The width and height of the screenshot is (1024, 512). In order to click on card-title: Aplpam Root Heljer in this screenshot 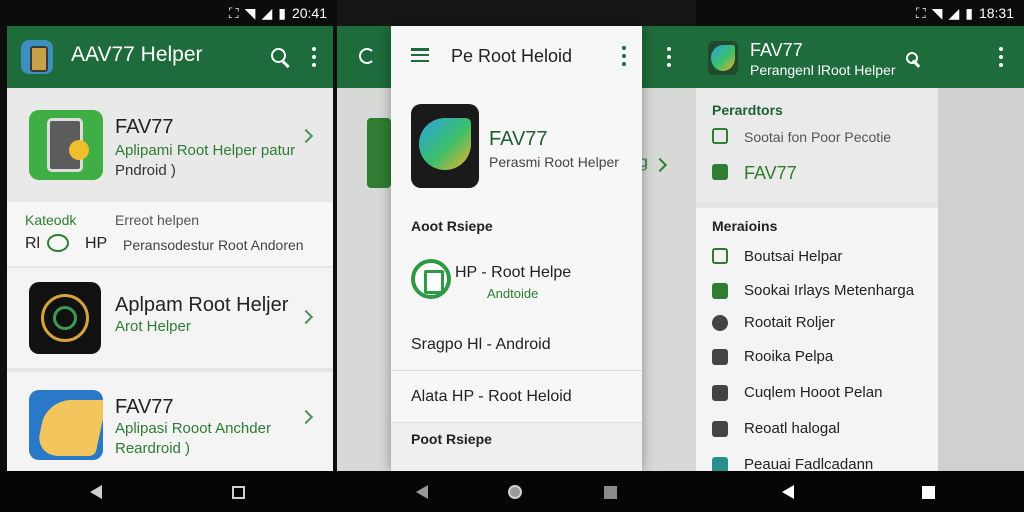, I will do `click(202, 305)`.